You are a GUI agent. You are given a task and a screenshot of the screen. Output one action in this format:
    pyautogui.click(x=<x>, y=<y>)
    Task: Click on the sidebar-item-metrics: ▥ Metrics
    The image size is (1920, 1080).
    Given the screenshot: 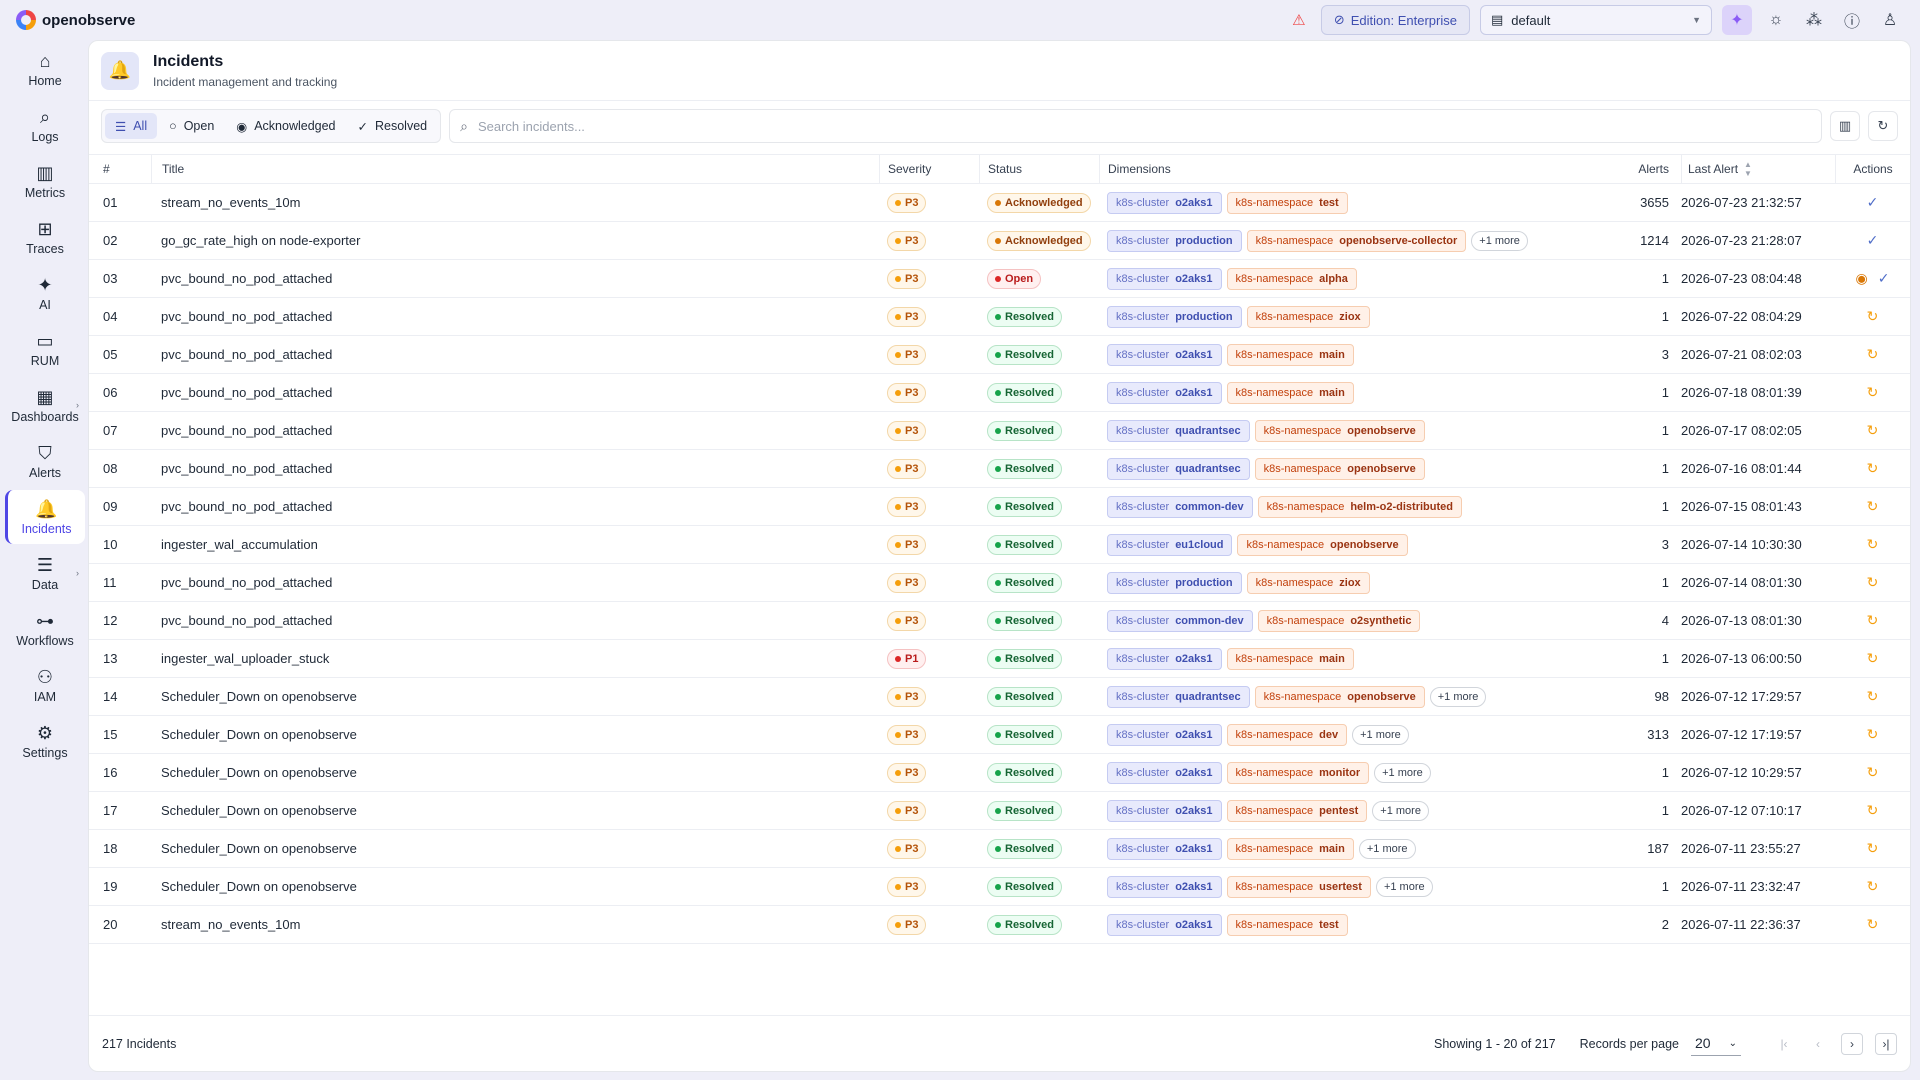 What is the action you would take?
    pyautogui.click(x=45, y=181)
    